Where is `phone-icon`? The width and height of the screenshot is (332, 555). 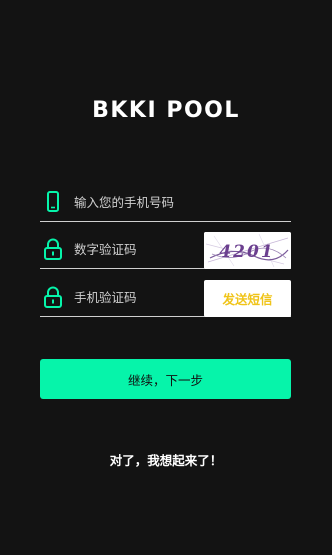 phone-icon is located at coordinates (53, 202).